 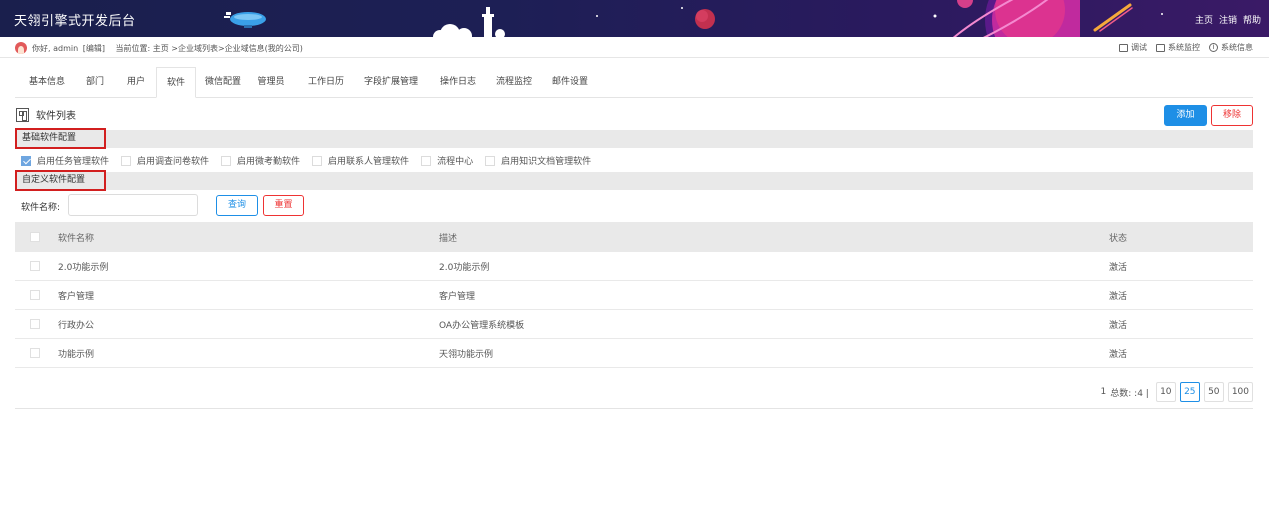 What do you see at coordinates (1006, 18) in the screenshot?
I see `big-planet-icon` at bounding box center [1006, 18].